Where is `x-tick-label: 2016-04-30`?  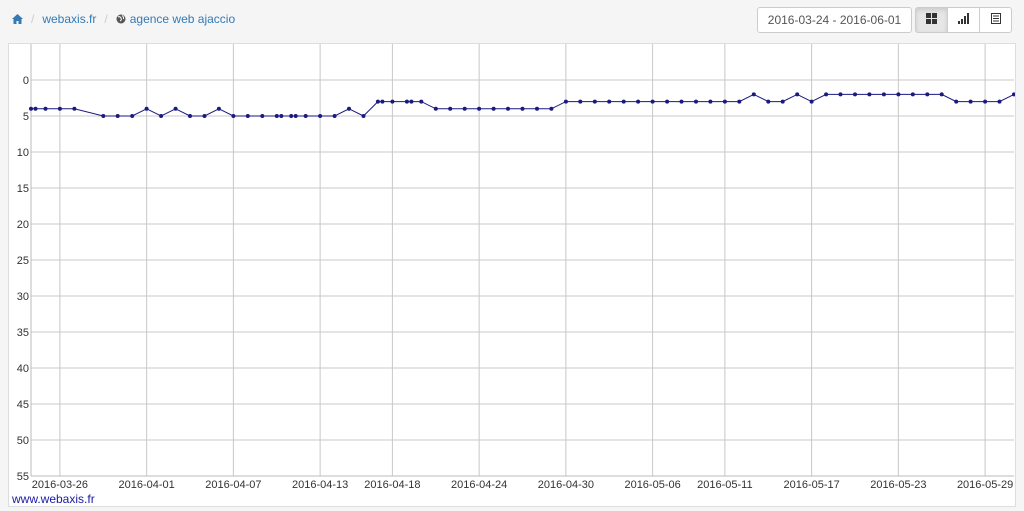 x-tick-label: 2016-04-30 is located at coordinates (566, 485).